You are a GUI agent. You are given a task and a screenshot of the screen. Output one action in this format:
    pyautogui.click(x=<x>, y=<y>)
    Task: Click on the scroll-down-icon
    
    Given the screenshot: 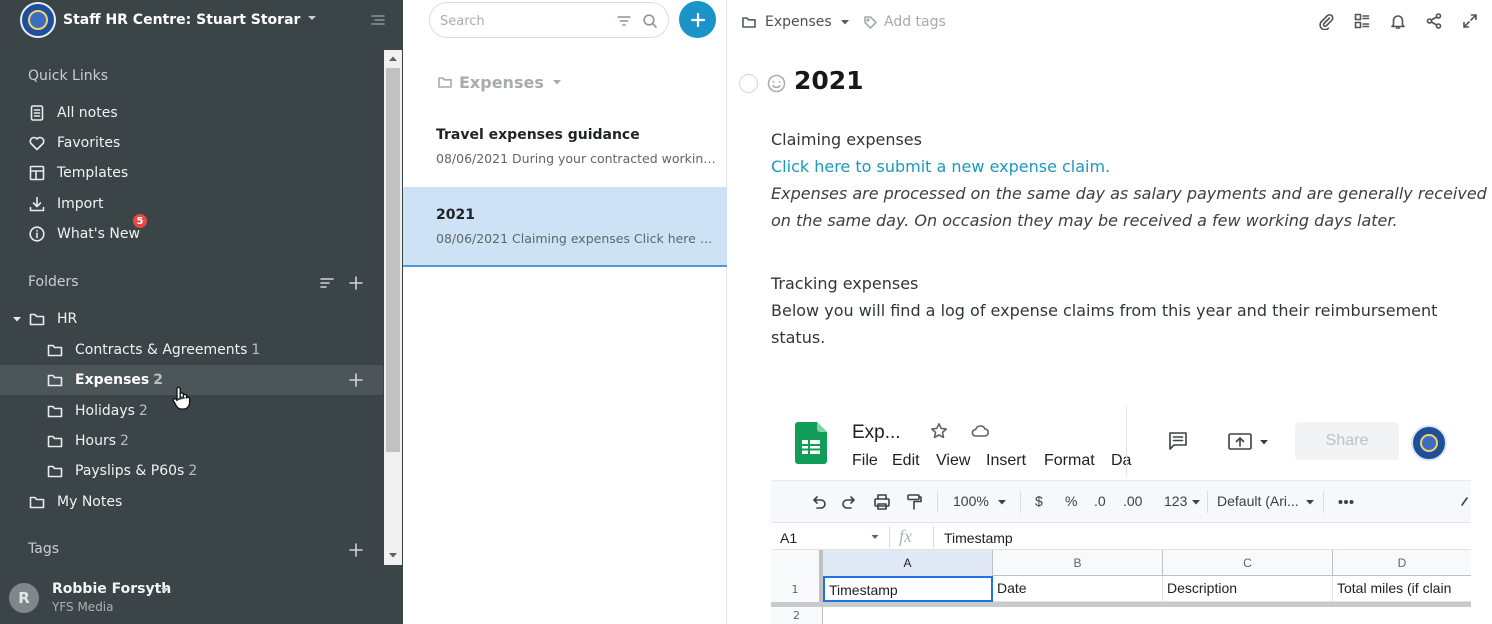 What is the action you would take?
    pyautogui.click(x=393, y=555)
    